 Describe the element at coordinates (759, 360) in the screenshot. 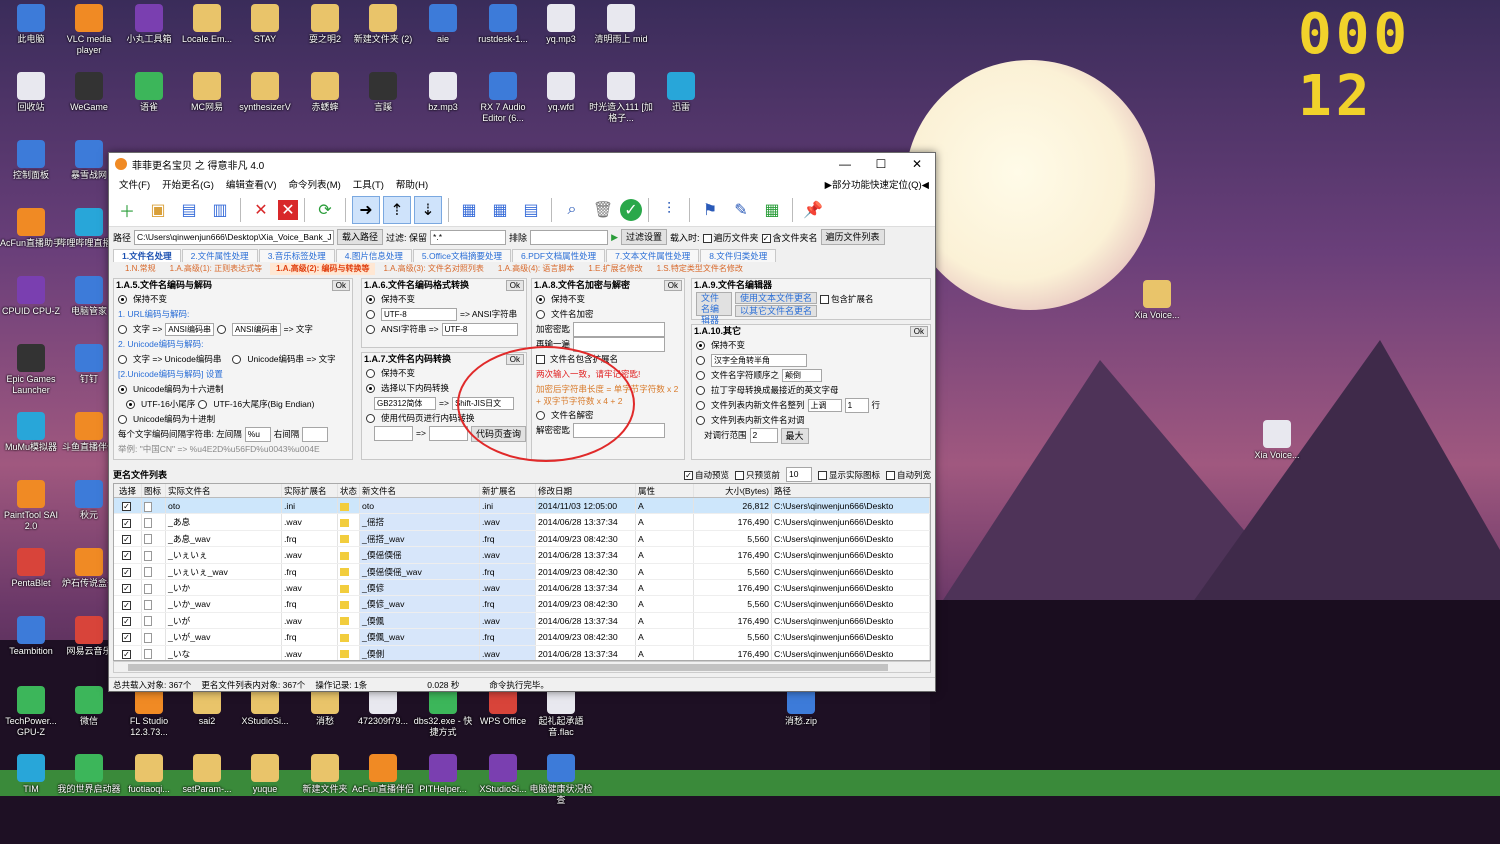

I see `fullhalf-select: 汉字全角转半角` at that location.